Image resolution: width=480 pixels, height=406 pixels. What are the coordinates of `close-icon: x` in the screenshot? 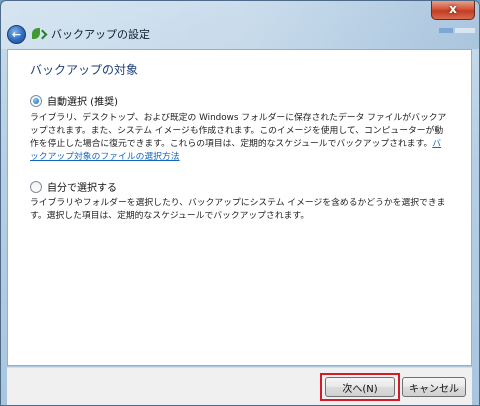 It's located at (453, 9).